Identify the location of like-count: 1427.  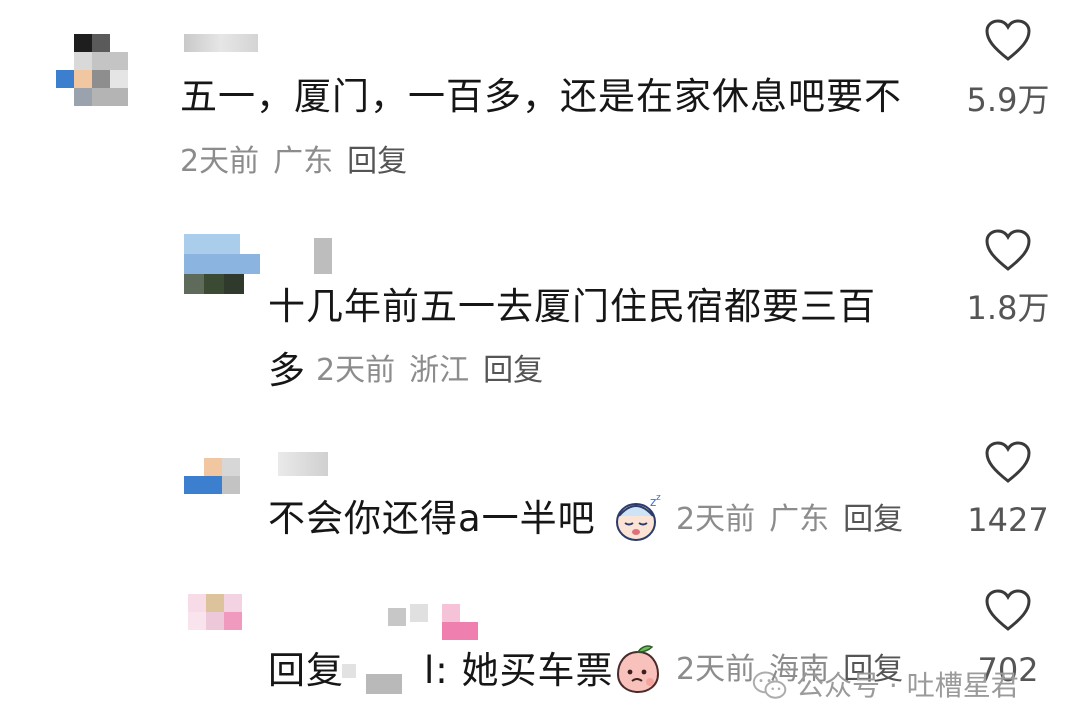
(1008, 520).